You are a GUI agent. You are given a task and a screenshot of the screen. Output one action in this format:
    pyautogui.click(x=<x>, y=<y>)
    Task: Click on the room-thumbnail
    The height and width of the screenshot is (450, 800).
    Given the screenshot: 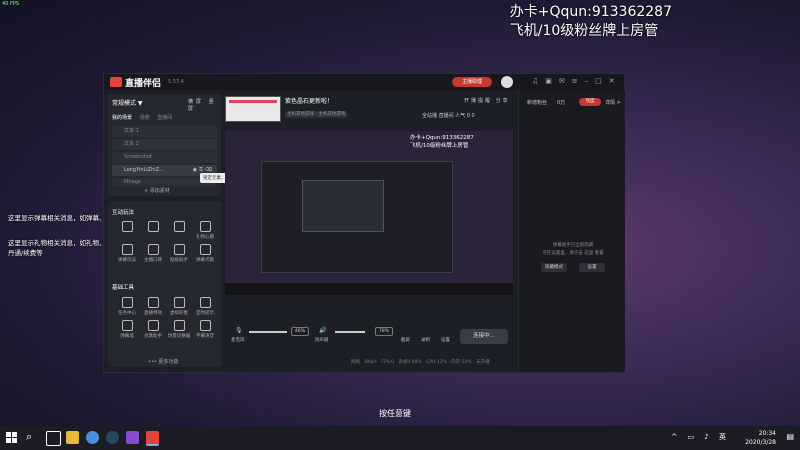 What is the action you would take?
    pyautogui.click(x=253, y=109)
    